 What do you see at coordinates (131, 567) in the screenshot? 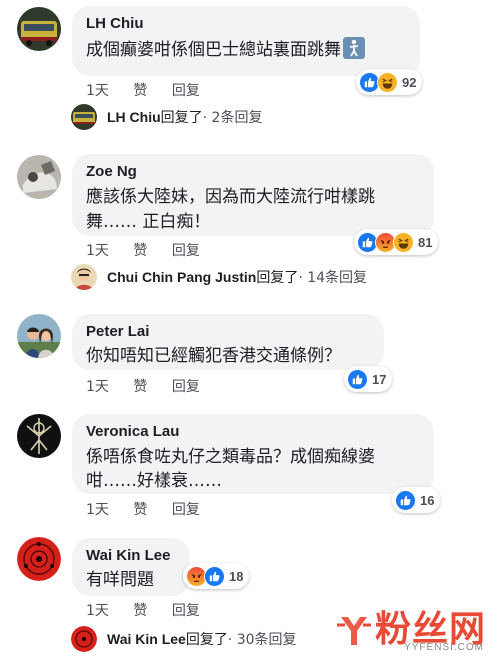
I see `comment-bubble: Wai Kin Lee 有咩問題` at bounding box center [131, 567].